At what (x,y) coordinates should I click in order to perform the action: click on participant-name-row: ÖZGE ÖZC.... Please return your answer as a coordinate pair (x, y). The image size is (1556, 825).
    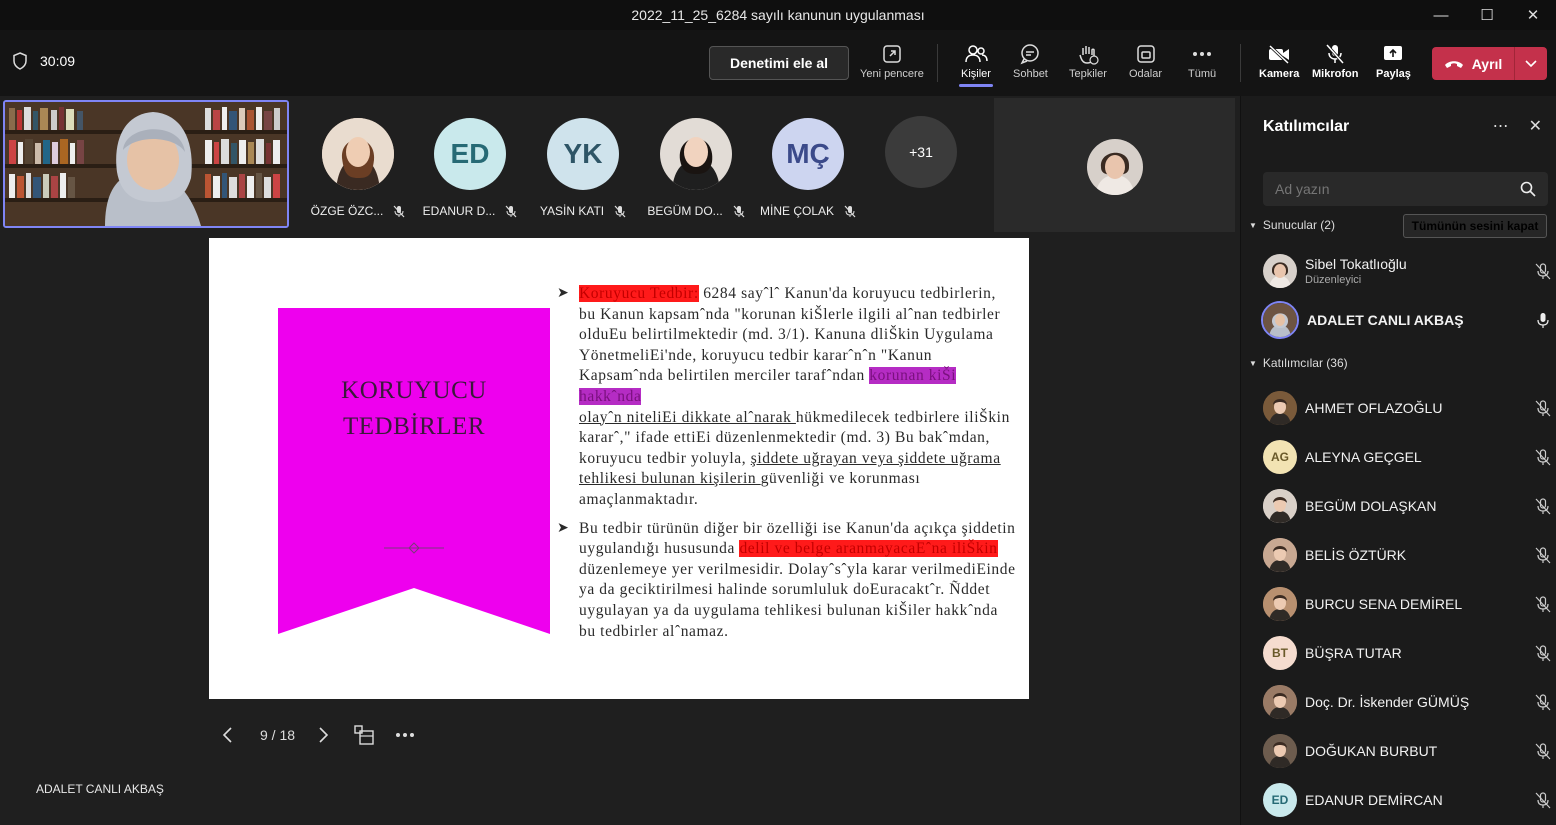
    Looking at the image, I should click on (358, 211).